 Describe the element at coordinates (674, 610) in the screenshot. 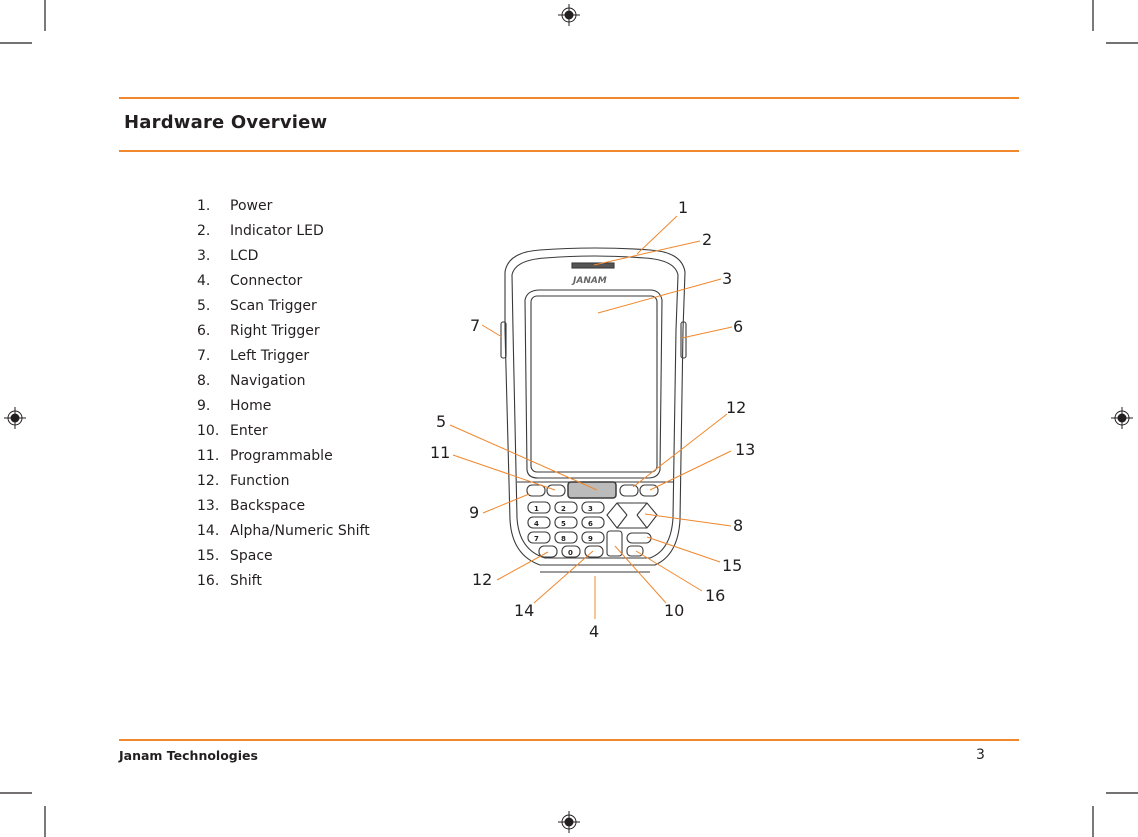

I see `callout-10: 10` at that location.